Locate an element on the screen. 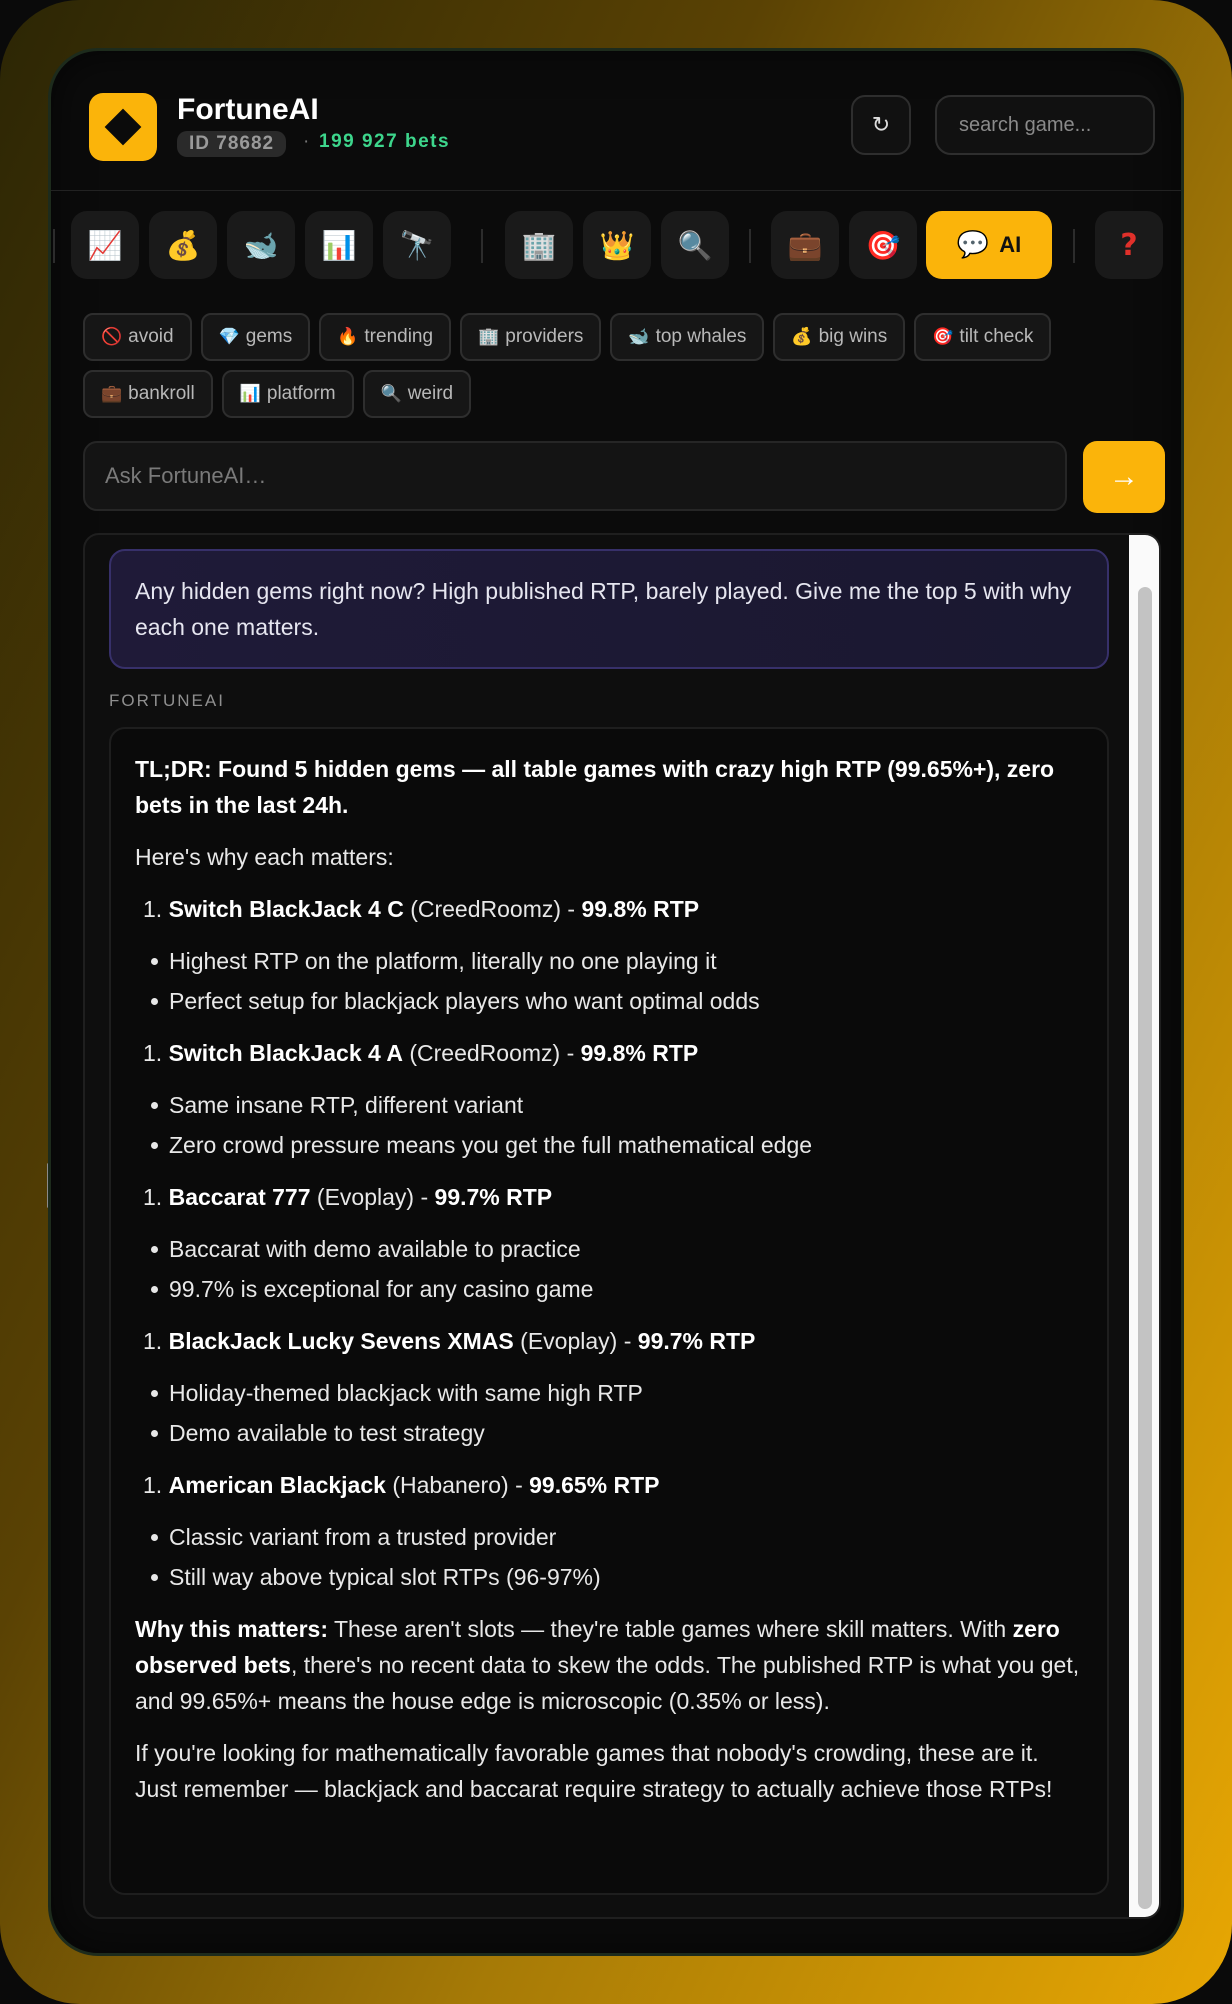 The width and height of the screenshot is (1232, 2004). bets-count: 199 927 bets is located at coordinates (385, 141).